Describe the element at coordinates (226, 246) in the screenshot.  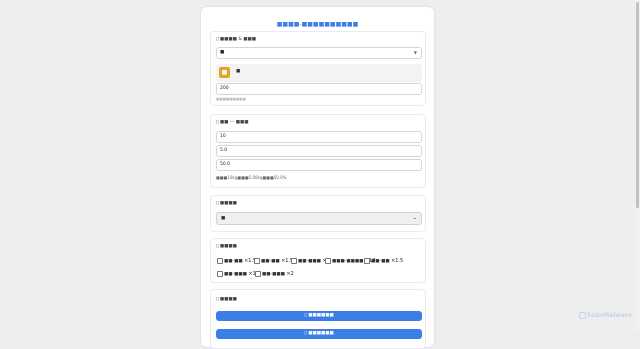
I see `modifiers-section-label: ▯ ■■■■` at that location.